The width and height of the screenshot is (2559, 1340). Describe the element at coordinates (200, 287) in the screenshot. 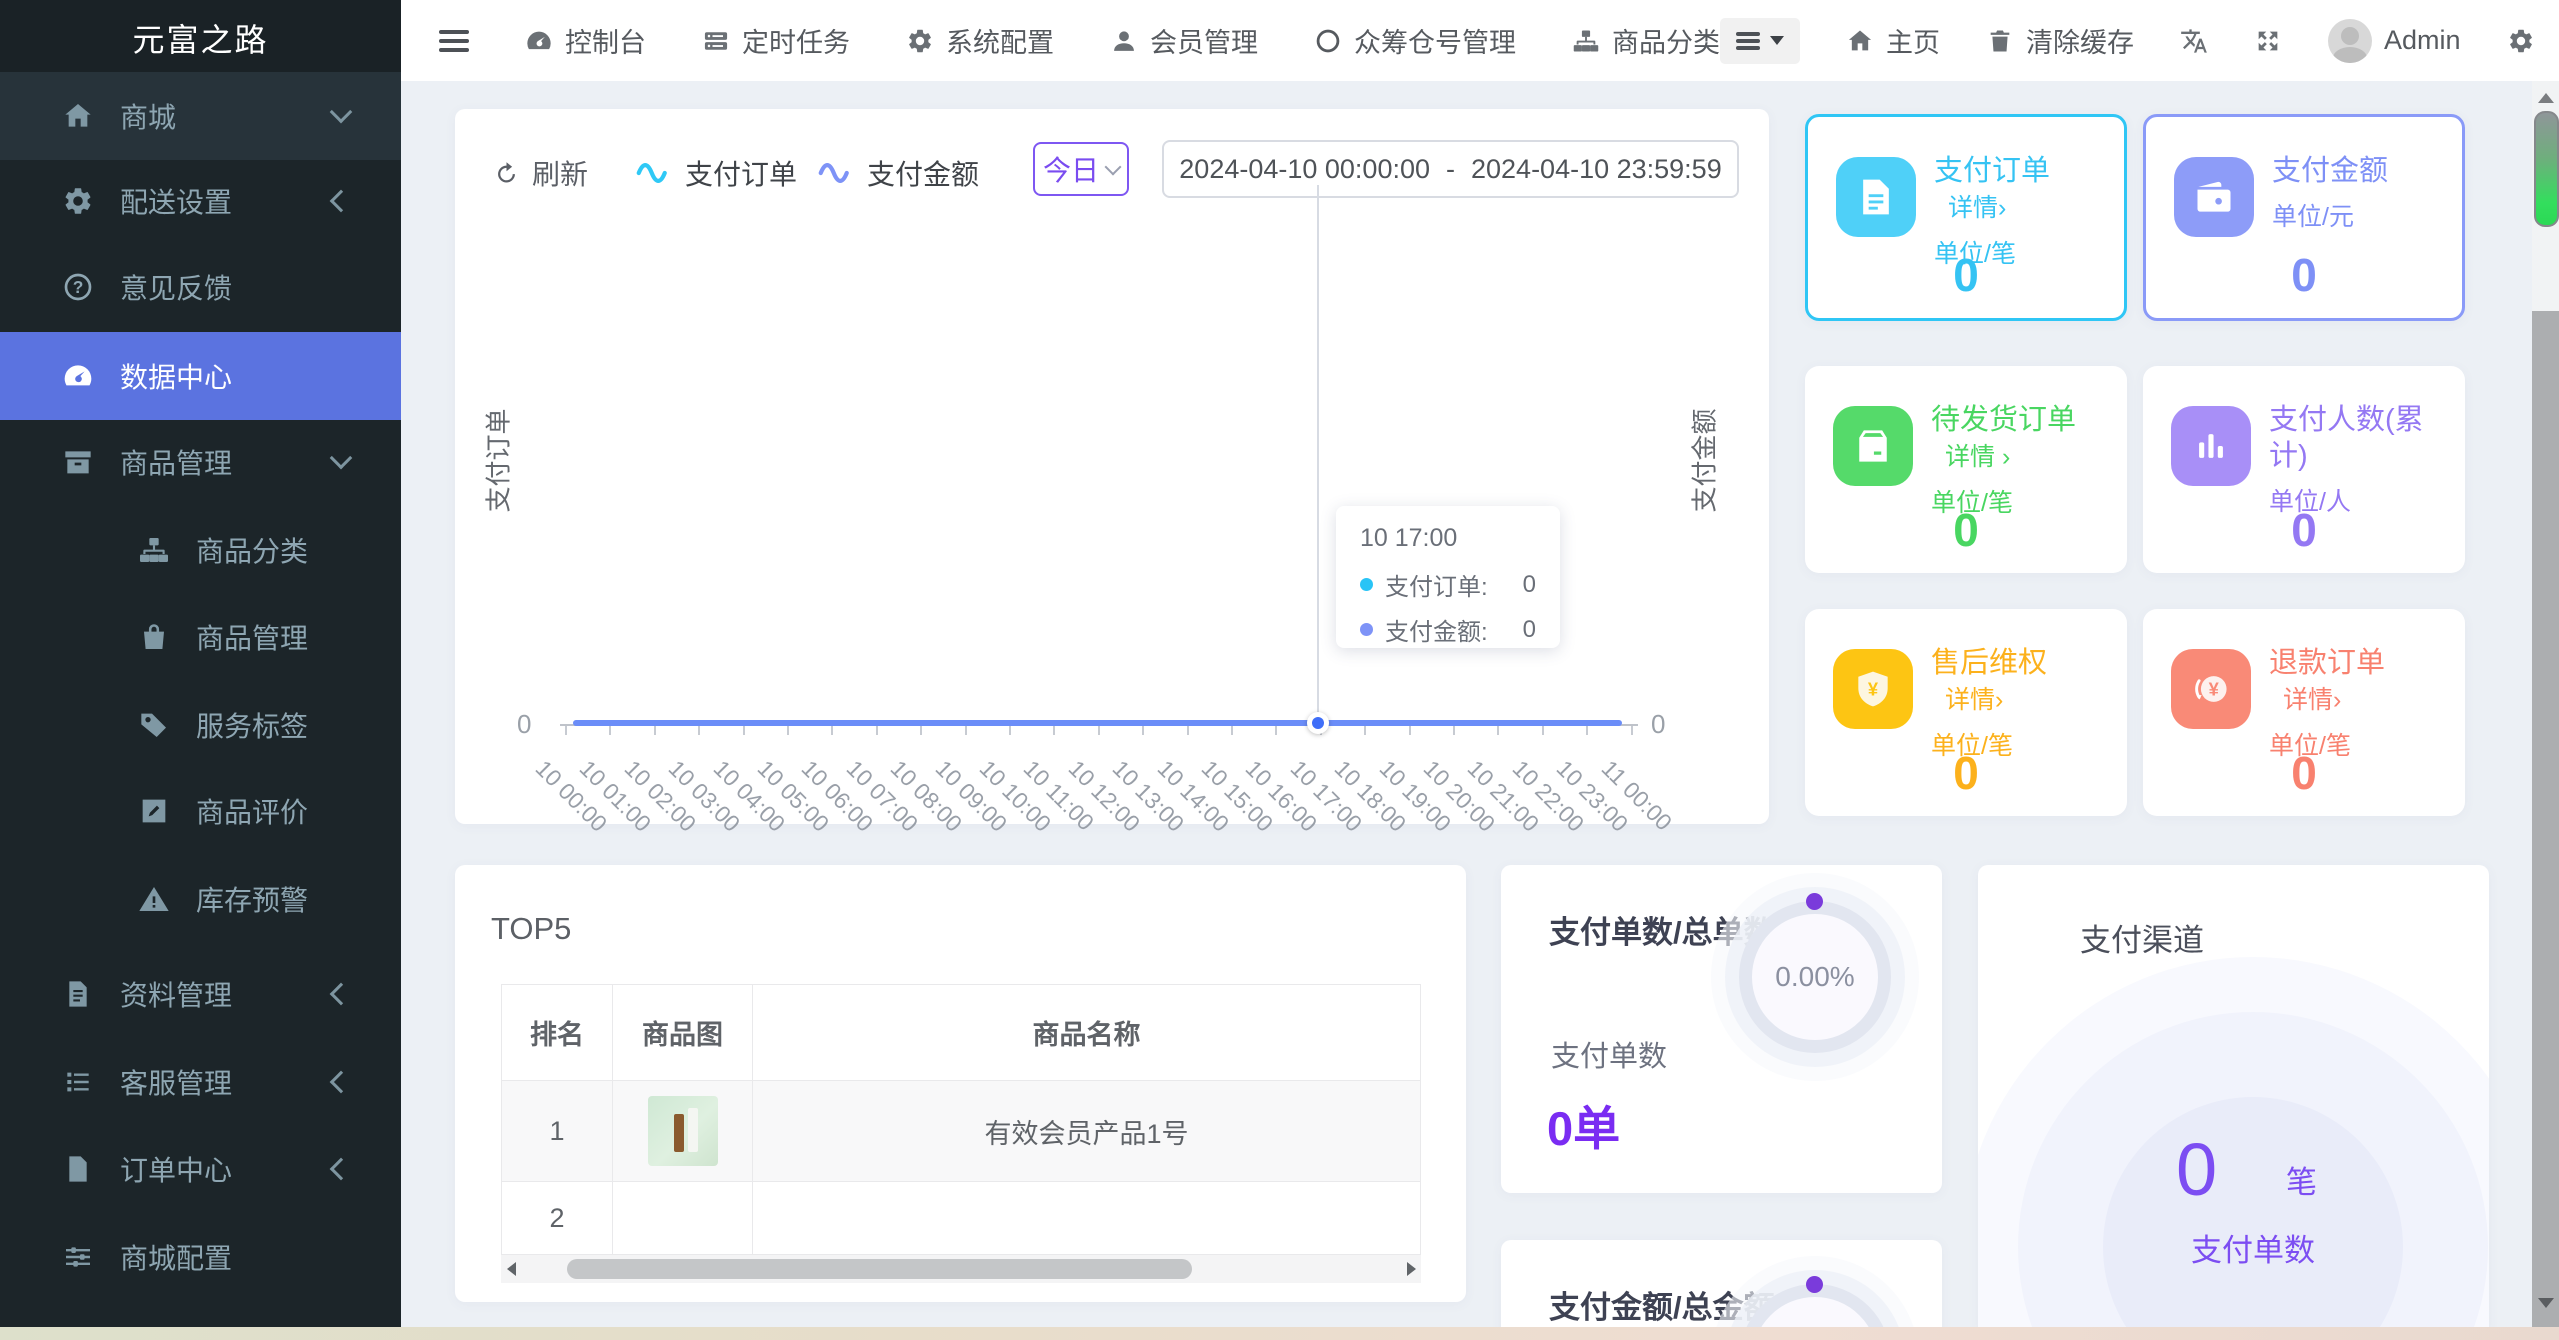

I see `sidebar-item-feedback: 意见反馈` at that location.